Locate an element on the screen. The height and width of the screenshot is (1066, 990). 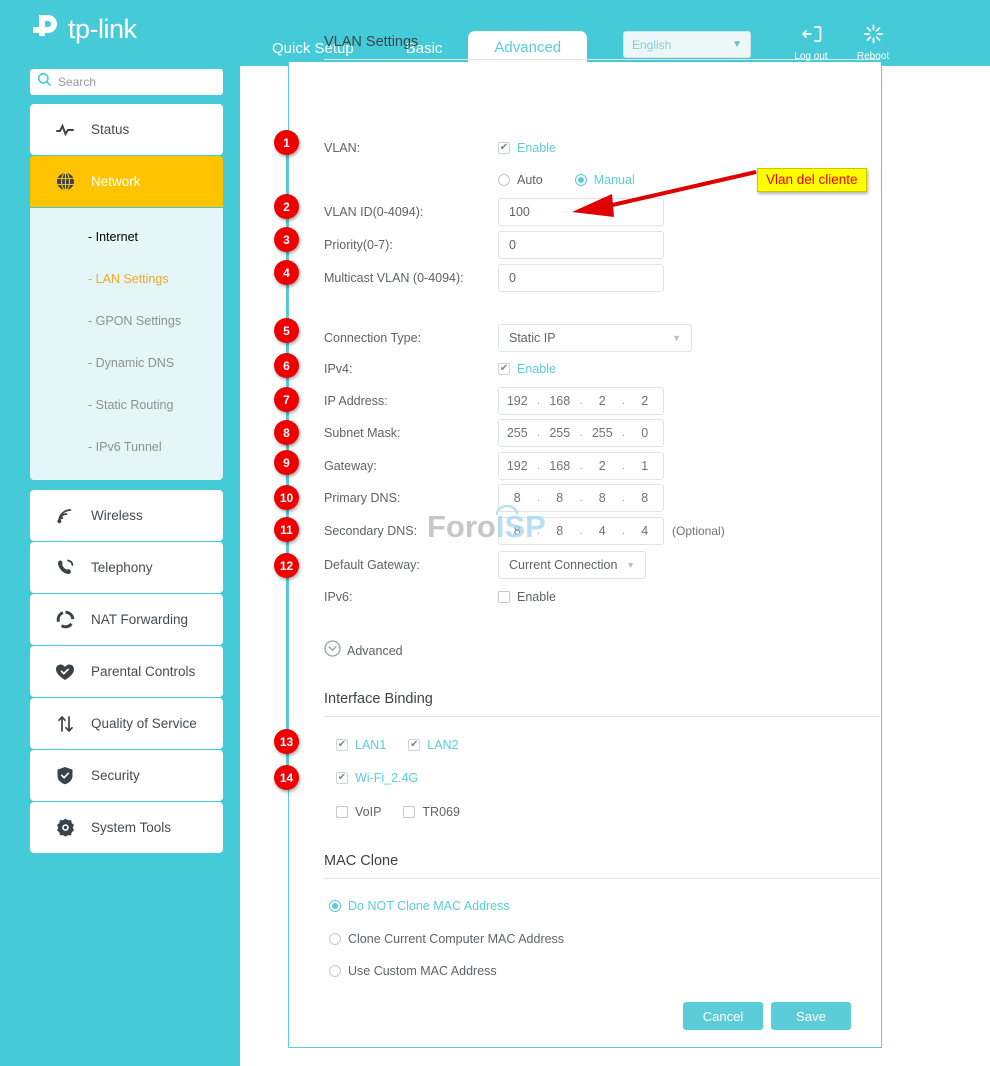
annotation-badge-14: 14 is located at coordinates (286, 777).